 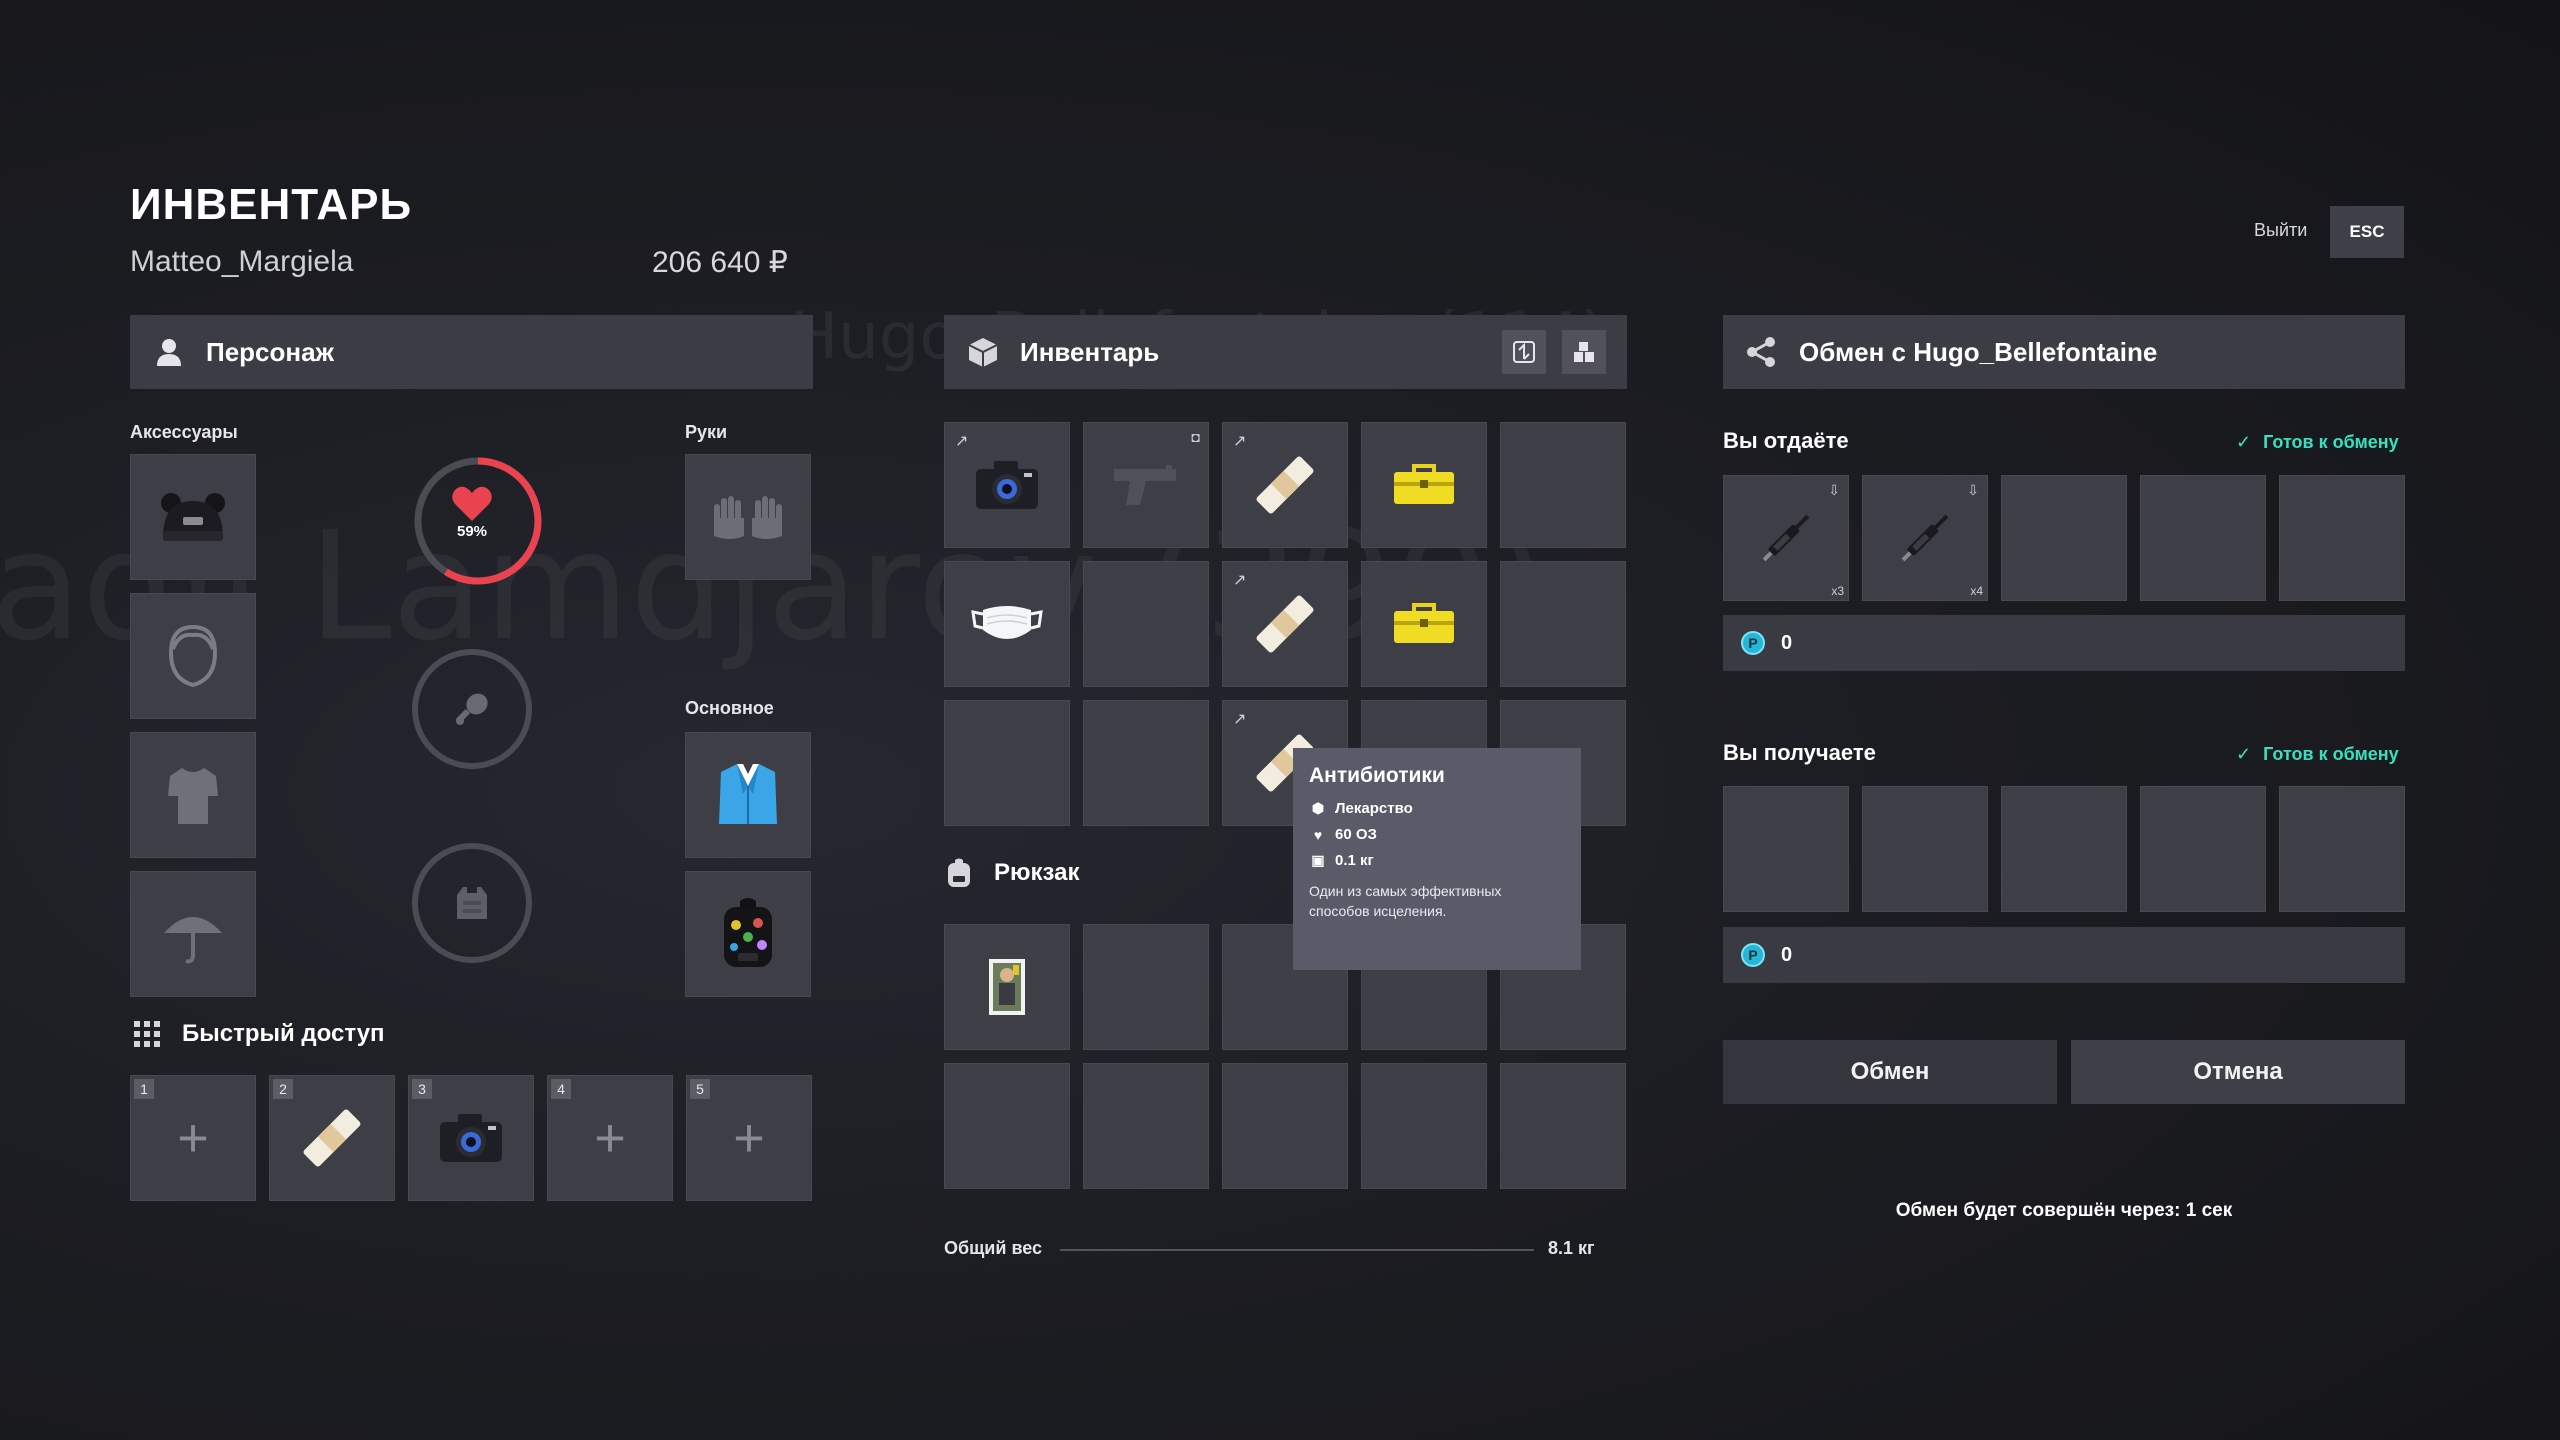 I want to click on tooltip-weight-row: ▣ 0.1 кг, so click(x=1437, y=860).